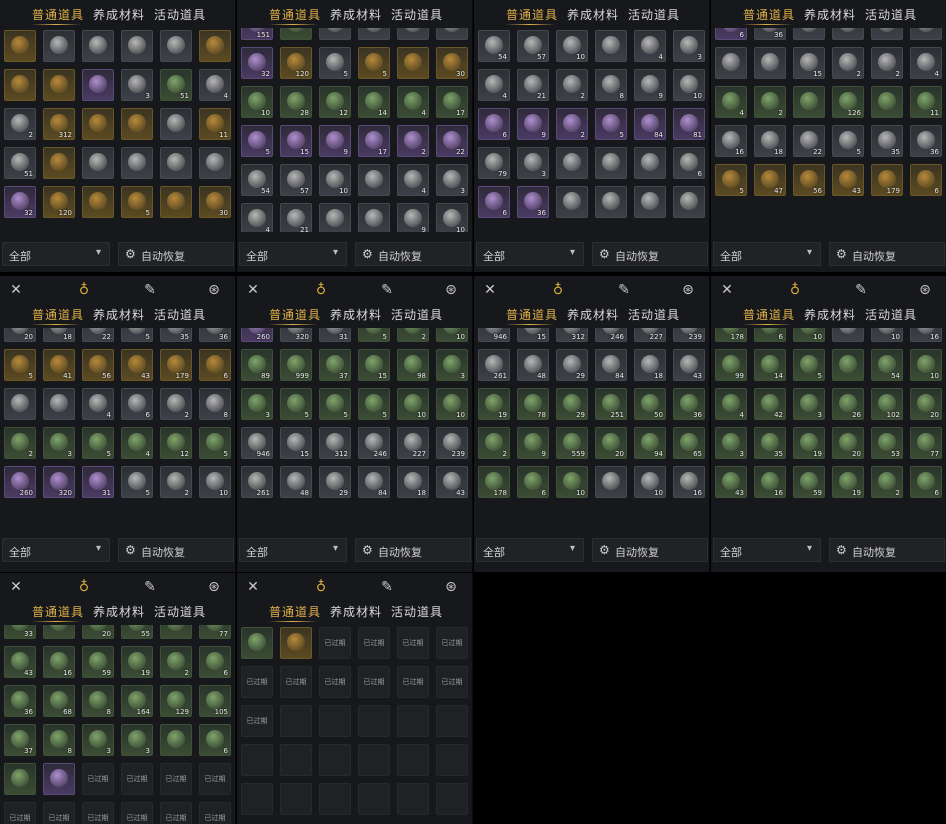 The height and width of the screenshot is (824, 946). What do you see at coordinates (257, 482) in the screenshot?
I see `item-slot: 261` at bounding box center [257, 482].